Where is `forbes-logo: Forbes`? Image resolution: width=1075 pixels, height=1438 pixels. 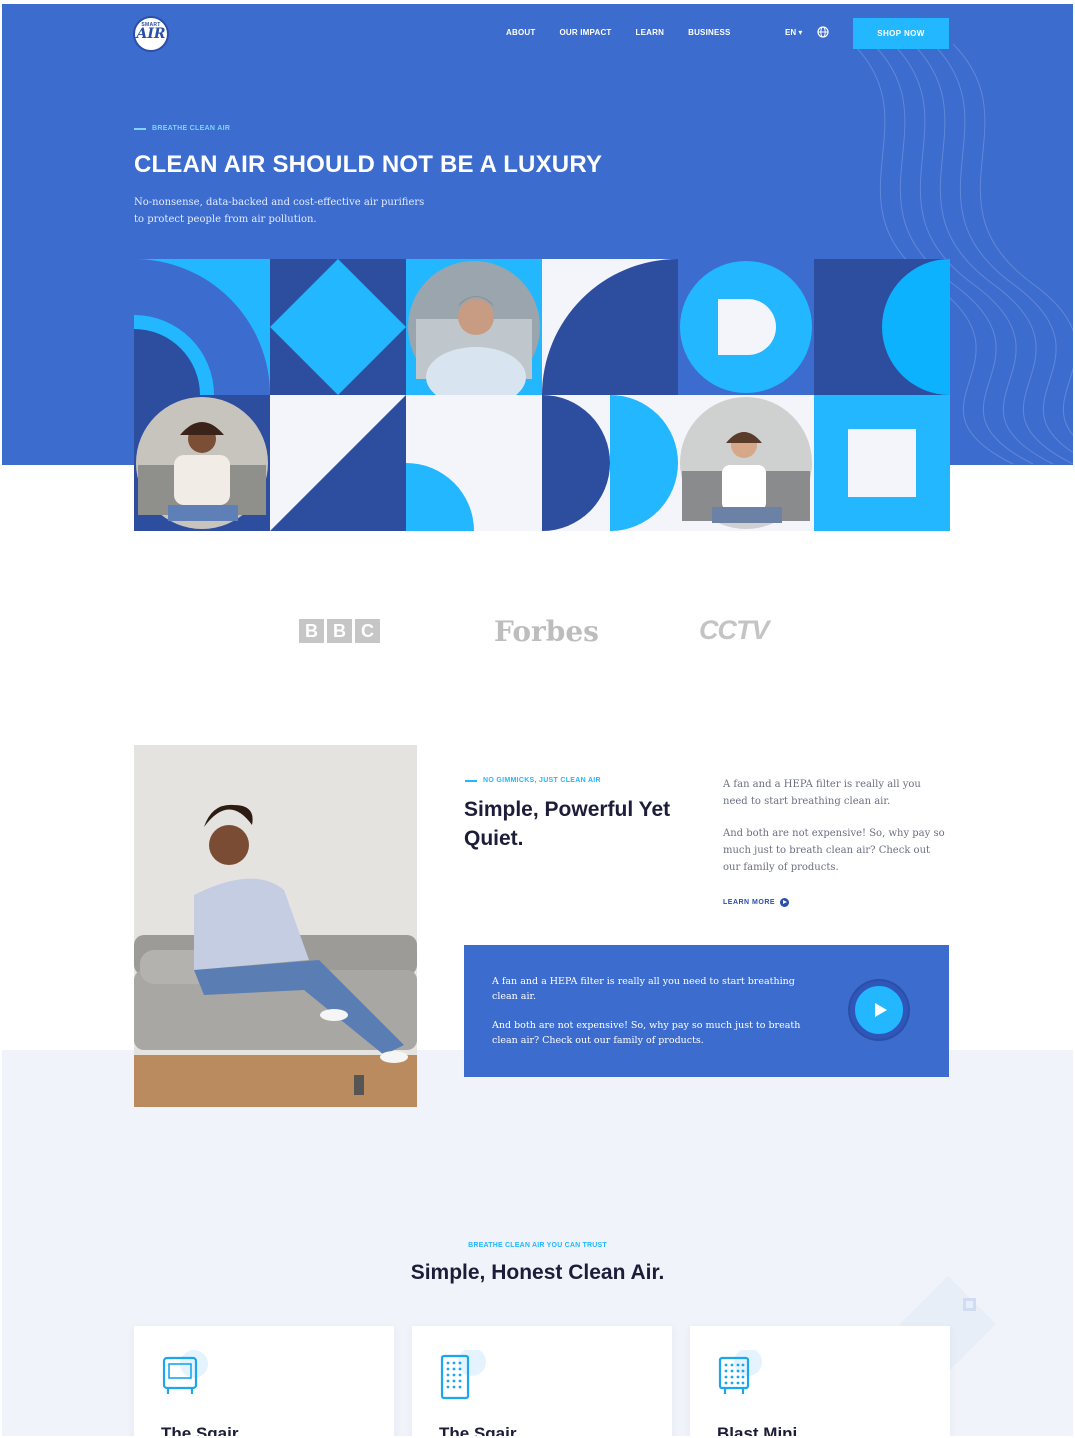
forbes-logo: Forbes is located at coordinates (546, 631).